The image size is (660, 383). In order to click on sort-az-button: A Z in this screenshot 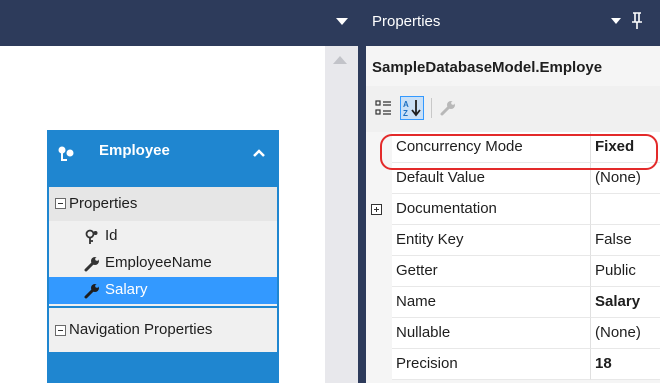, I will do `click(412, 108)`.